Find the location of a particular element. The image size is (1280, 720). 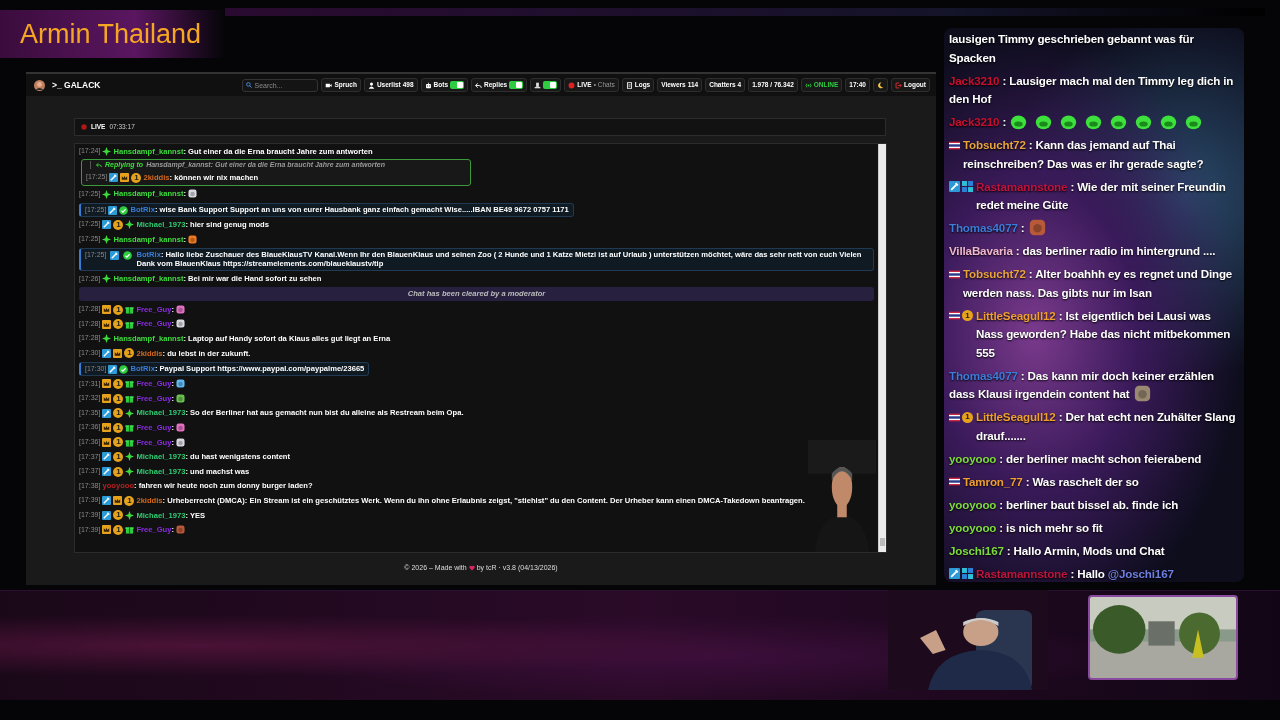

avatar-icon is located at coordinates (39, 85).